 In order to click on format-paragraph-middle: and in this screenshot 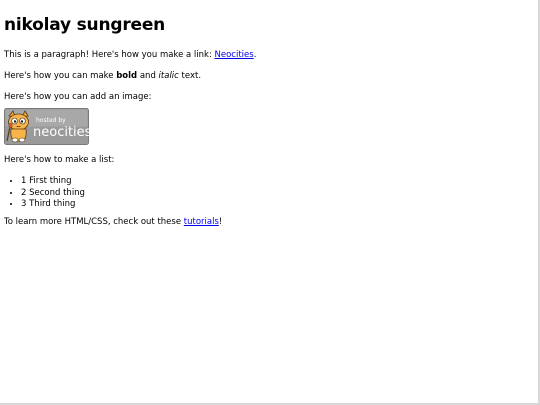, I will do `click(148, 76)`.